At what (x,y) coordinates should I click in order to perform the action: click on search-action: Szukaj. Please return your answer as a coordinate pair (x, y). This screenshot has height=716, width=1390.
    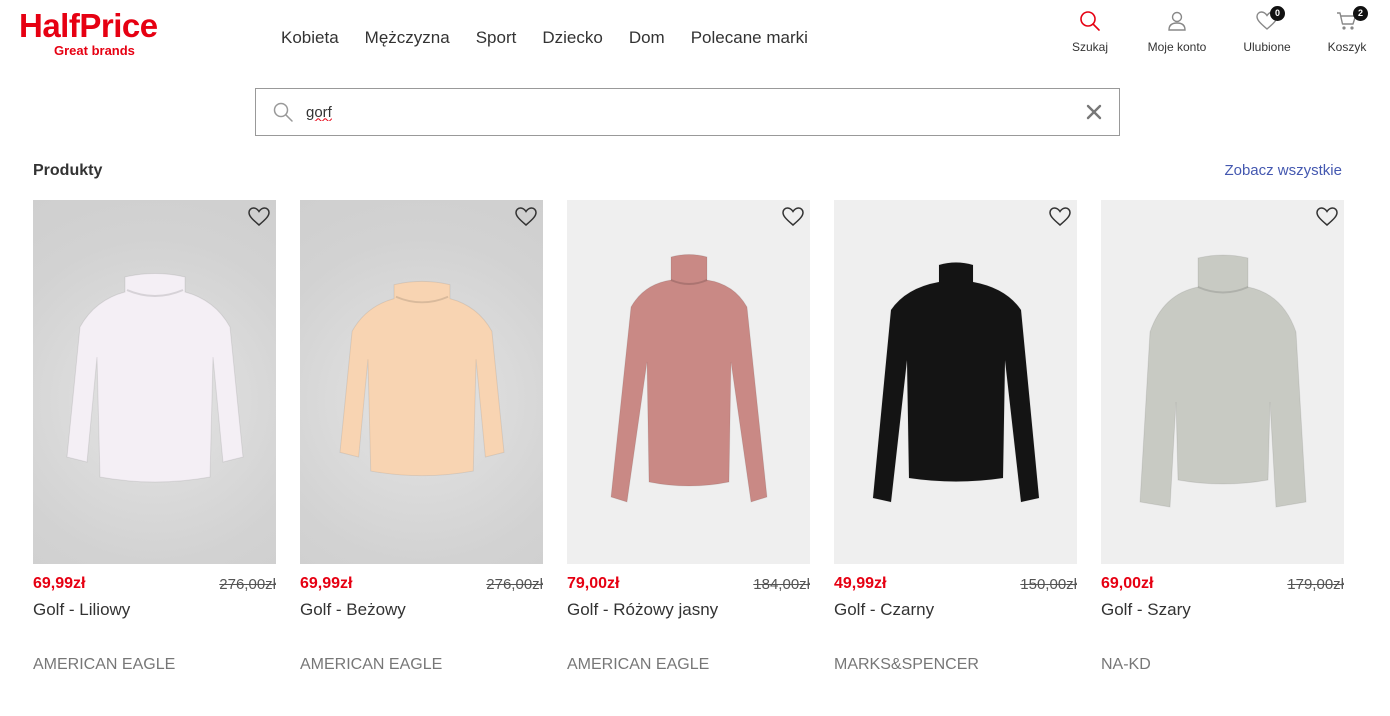
    Looking at the image, I should click on (1090, 30).